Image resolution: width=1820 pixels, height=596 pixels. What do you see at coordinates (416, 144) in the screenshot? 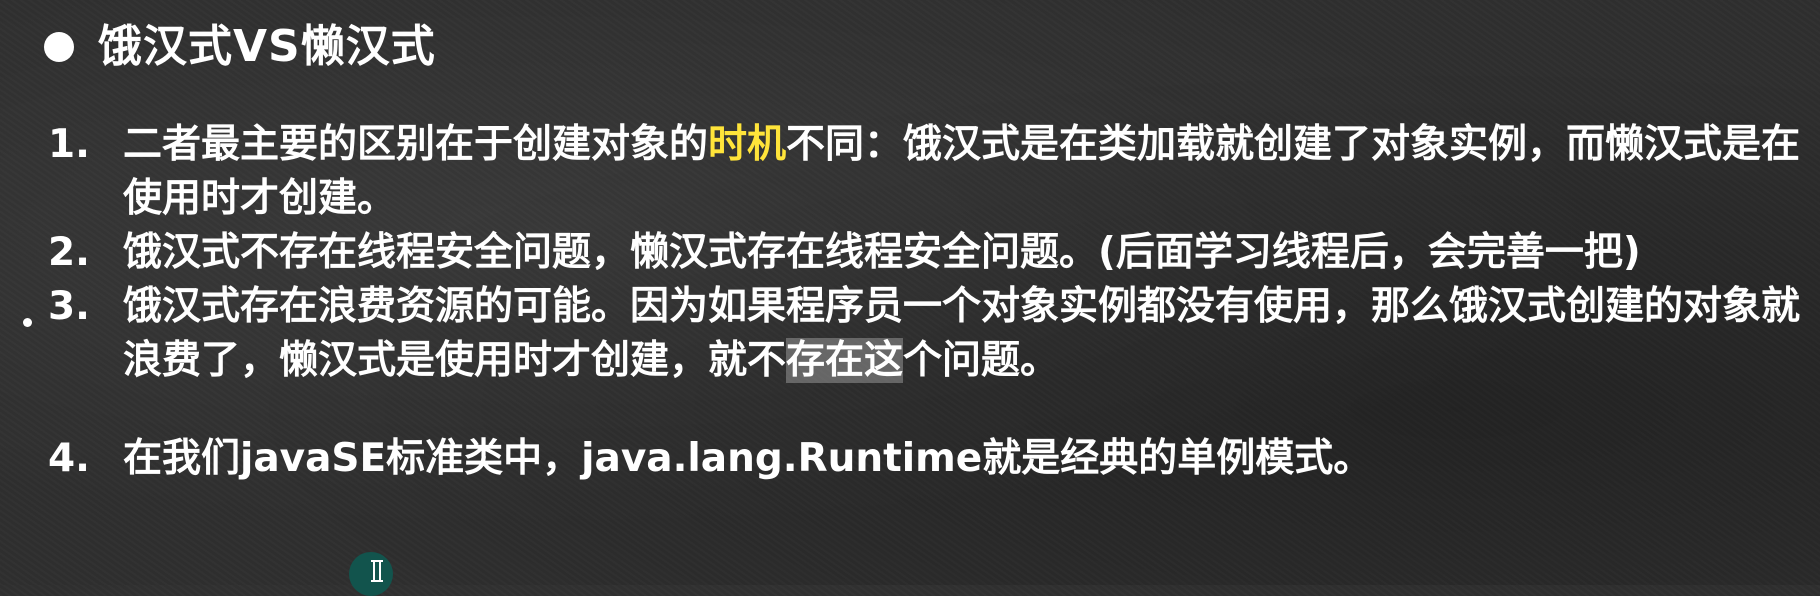
I see `item-text-part: 二者最主要的区别在于创建对象的` at bounding box center [416, 144].